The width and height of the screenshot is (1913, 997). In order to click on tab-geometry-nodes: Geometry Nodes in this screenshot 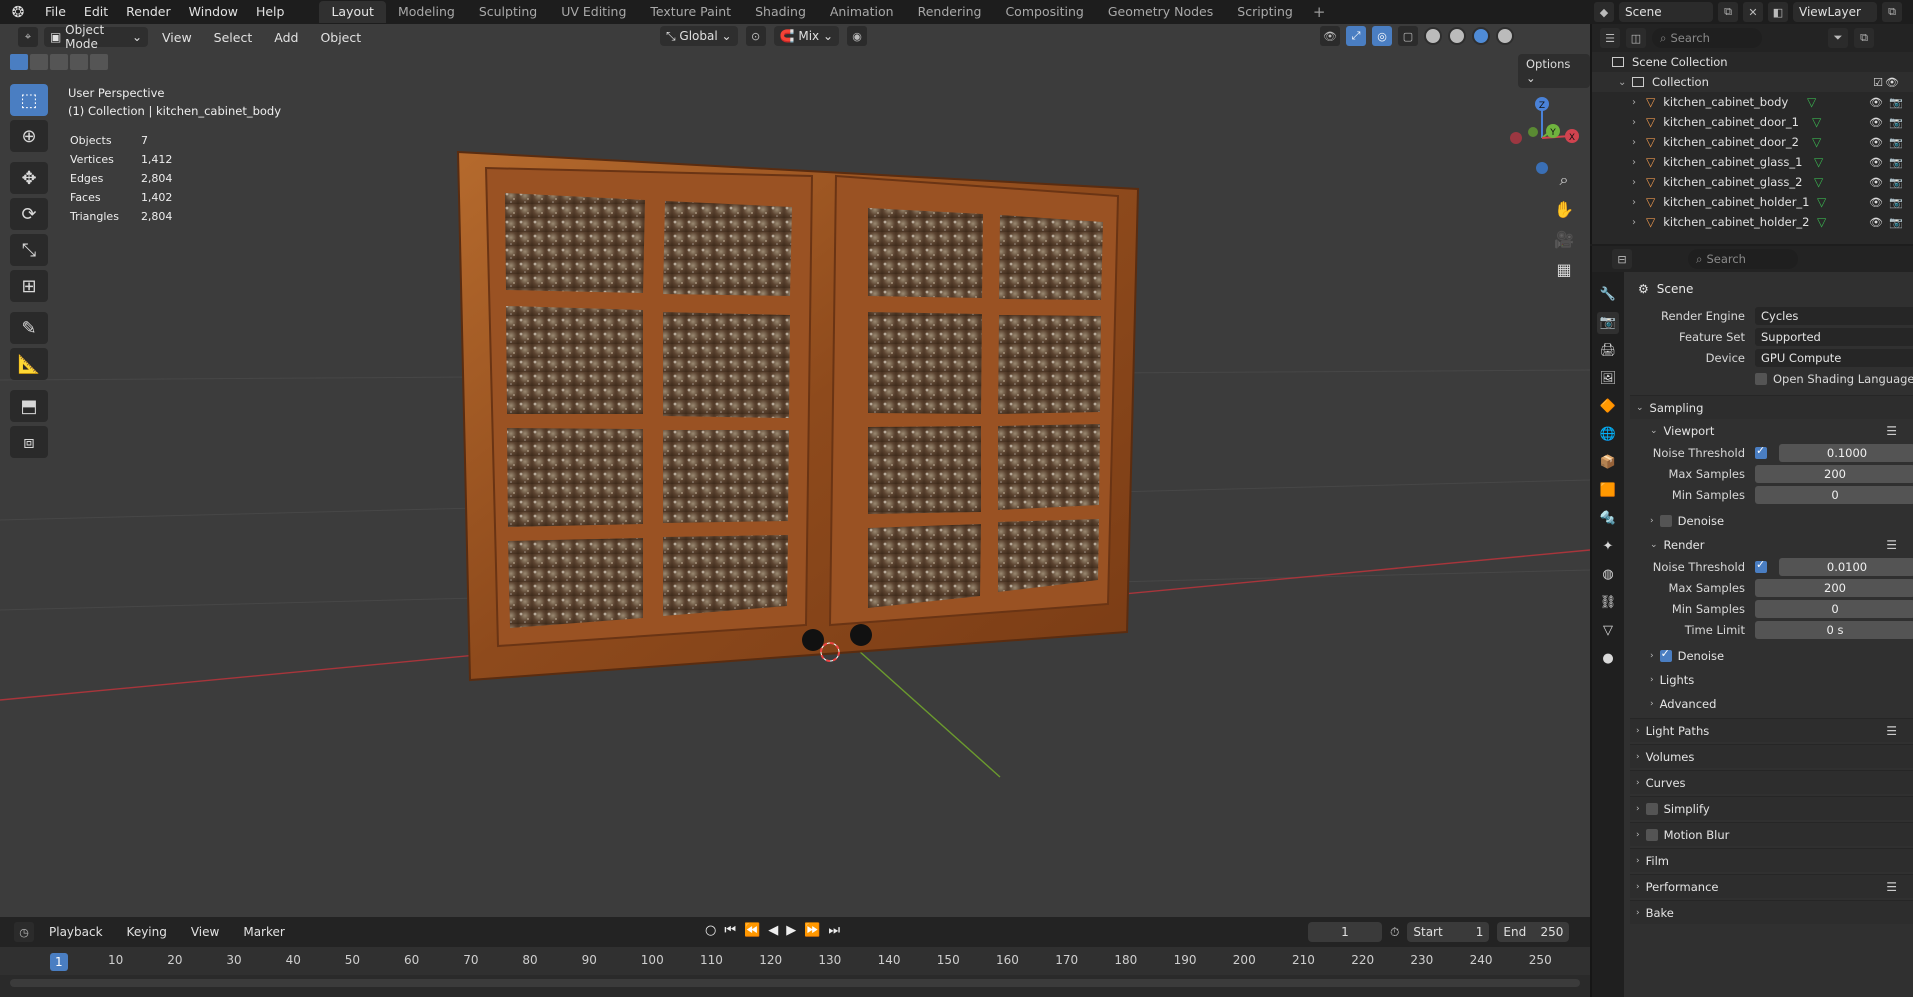, I will do `click(1160, 12)`.